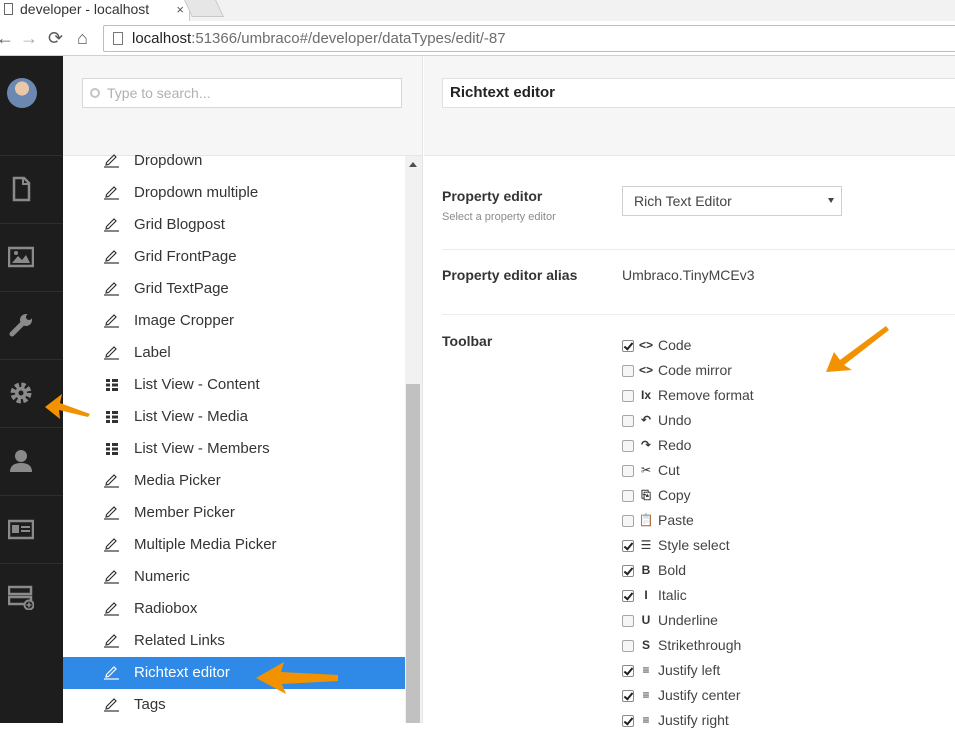  What do you see at coordinates (31, 257) in the screenshot?
I see `section-media` at bounding box center [31, 257].